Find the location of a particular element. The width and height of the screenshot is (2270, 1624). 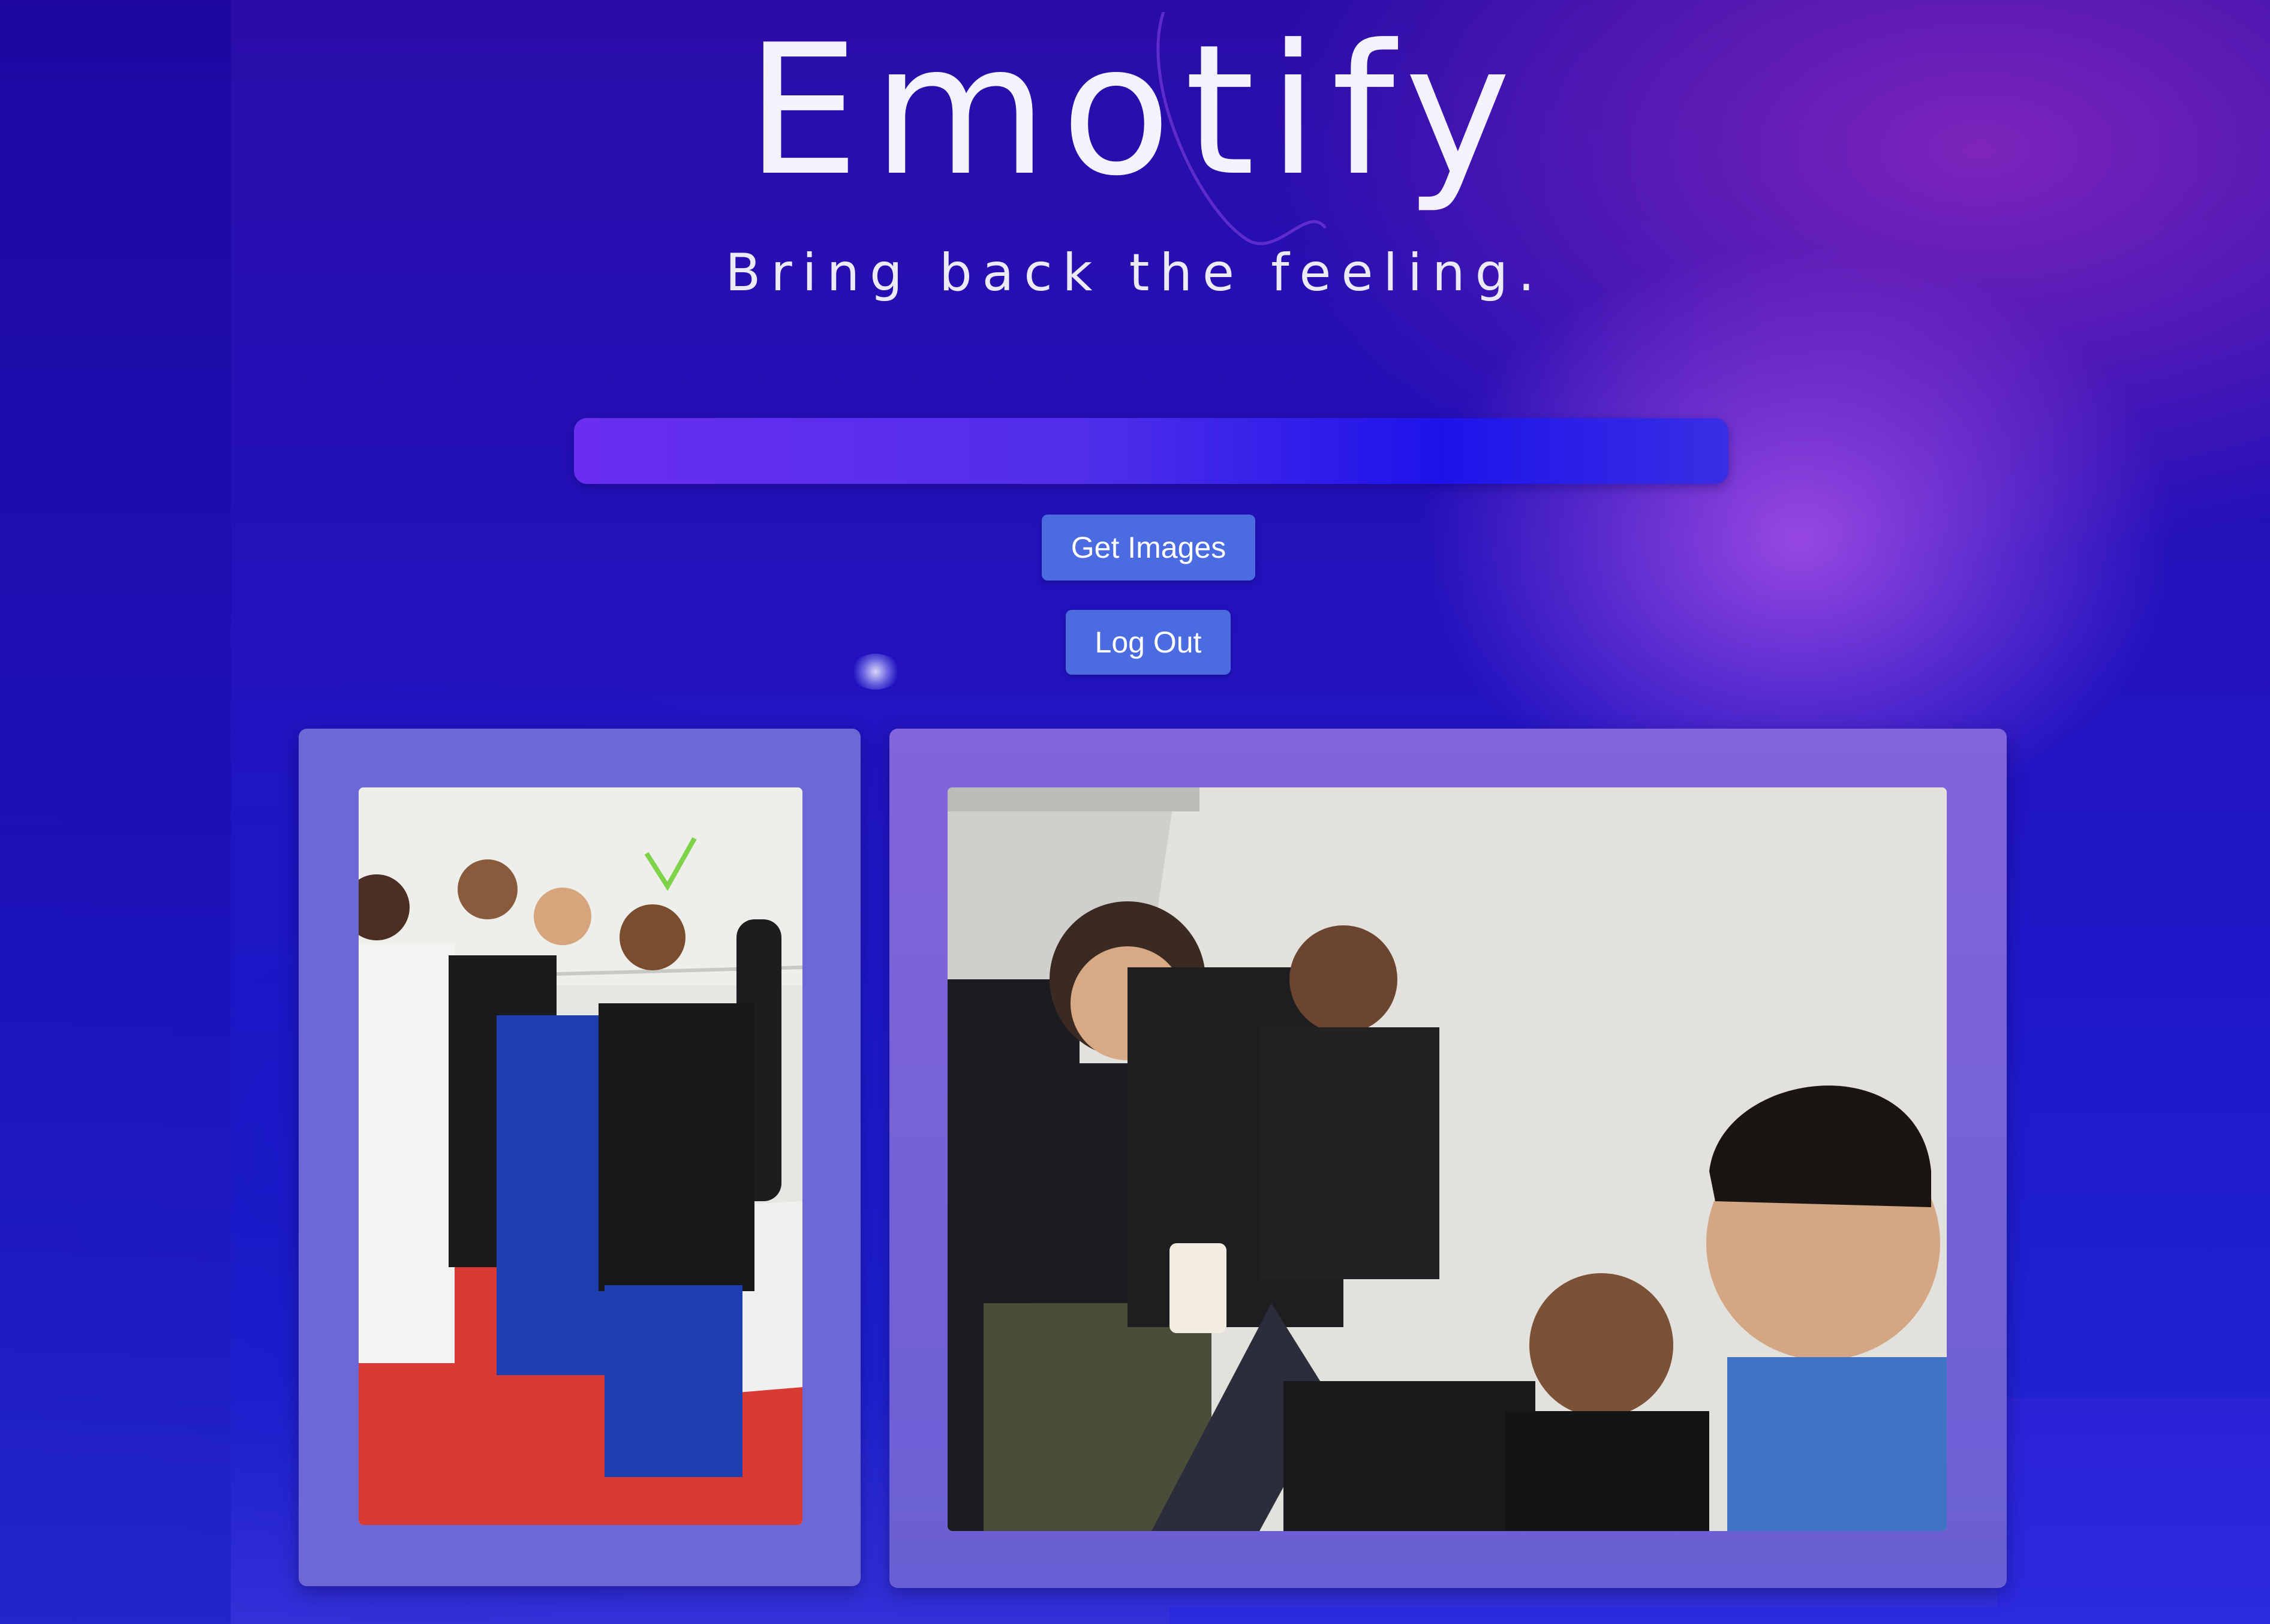

emotion-search-input is located at coordinates (1151, 451).